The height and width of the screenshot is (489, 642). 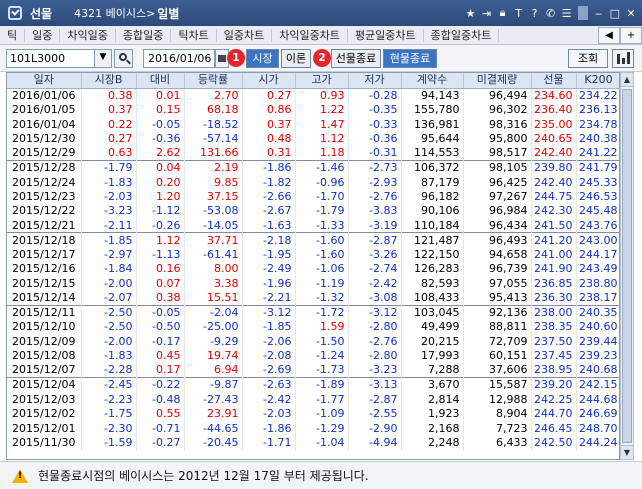 What do you see at coordinates (109, 153) in the screenshot?
I see `cell-market-basis: 0.63` at bounding box center [109, 153].